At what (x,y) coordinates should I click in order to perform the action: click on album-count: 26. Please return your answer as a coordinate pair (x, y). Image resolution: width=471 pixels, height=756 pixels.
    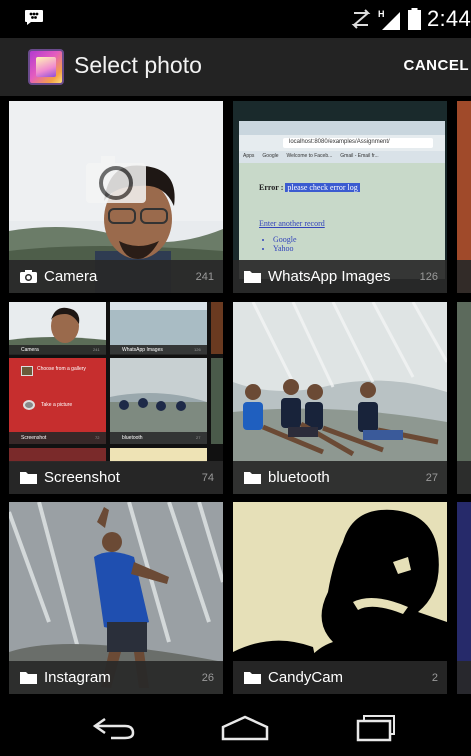
    Looking at the image, I should click on (207, 678).